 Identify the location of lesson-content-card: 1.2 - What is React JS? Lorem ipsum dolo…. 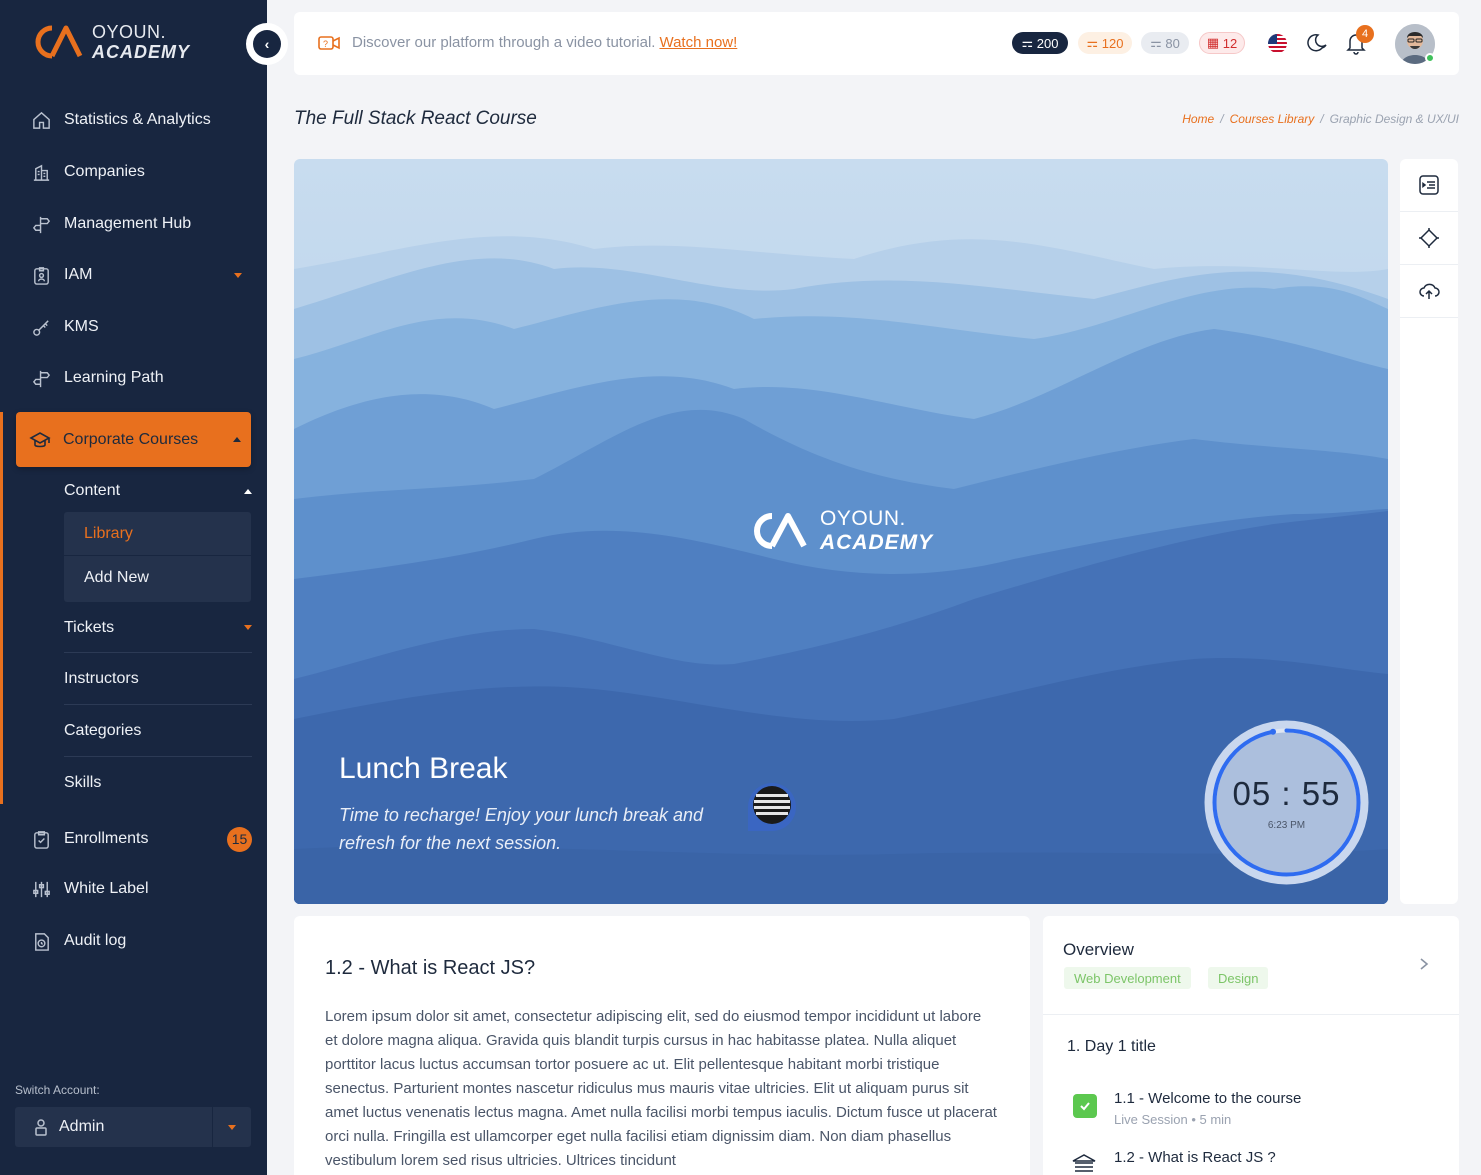
(662, 1045).